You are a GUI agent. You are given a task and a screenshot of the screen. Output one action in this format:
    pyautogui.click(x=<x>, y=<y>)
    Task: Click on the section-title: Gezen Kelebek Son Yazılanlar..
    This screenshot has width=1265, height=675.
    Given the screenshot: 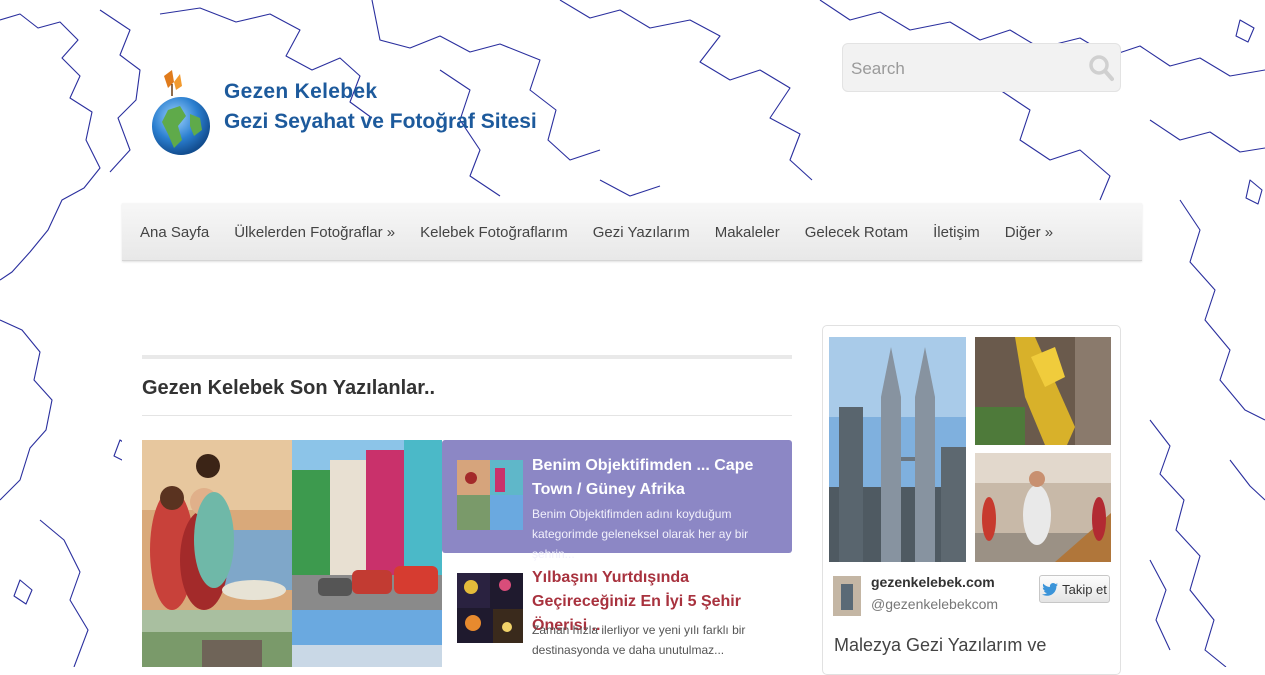 What is the action you would take?
    pyautogui.click(x=289, y=388)
    